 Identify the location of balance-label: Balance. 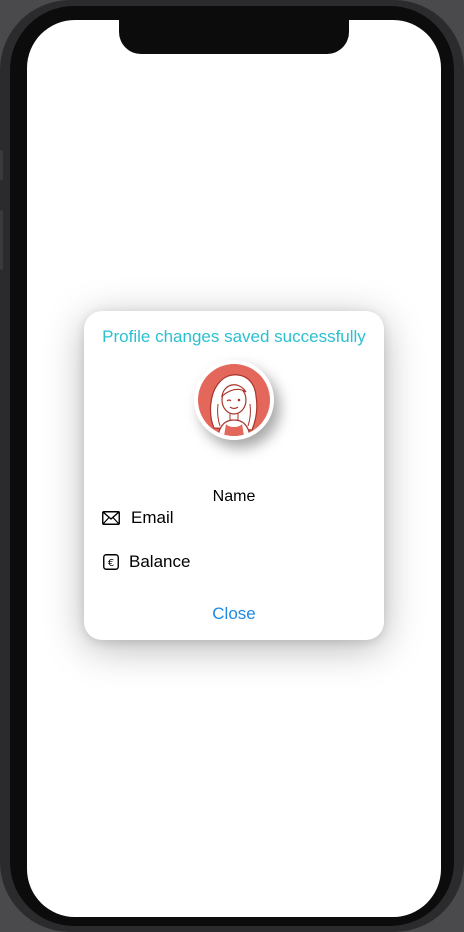
(160, 561).